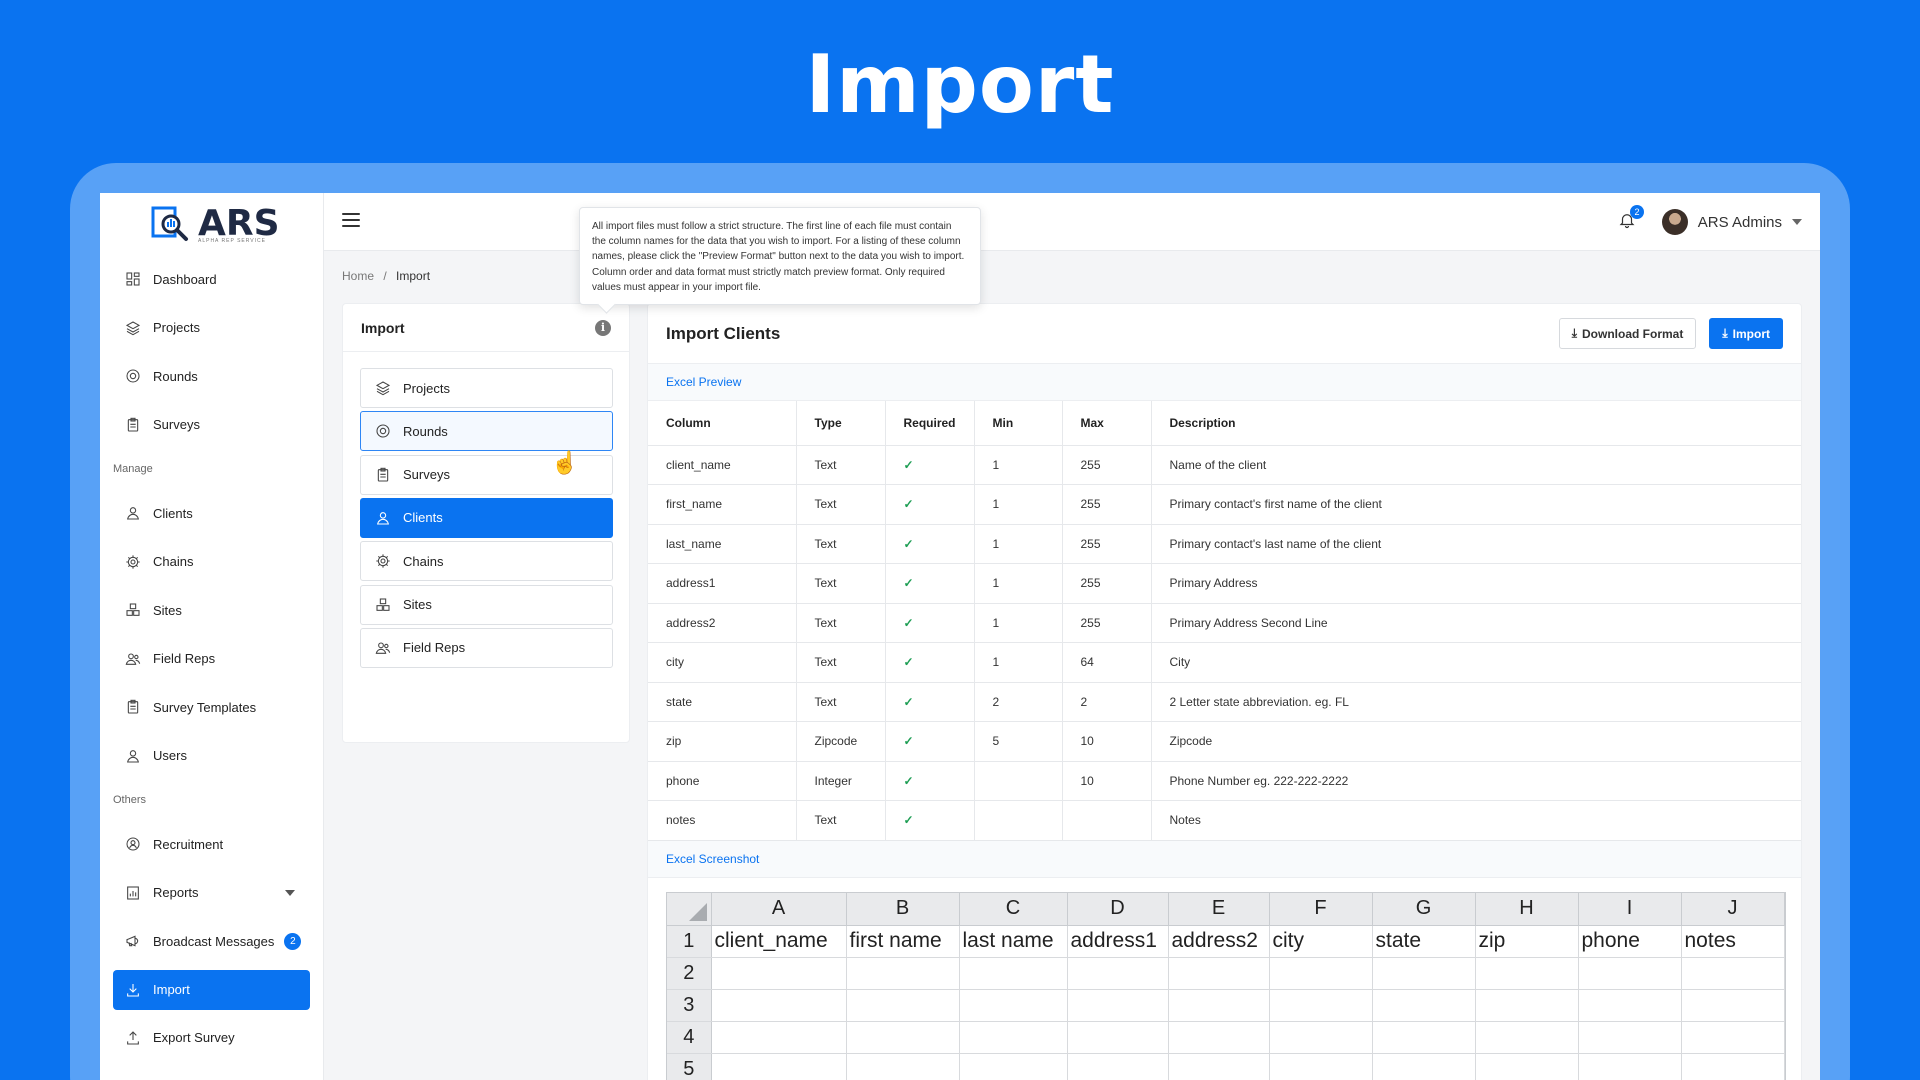 The image size is (1920, 1080). I want to click on recruit-icon-wrap, so click(133, 844).